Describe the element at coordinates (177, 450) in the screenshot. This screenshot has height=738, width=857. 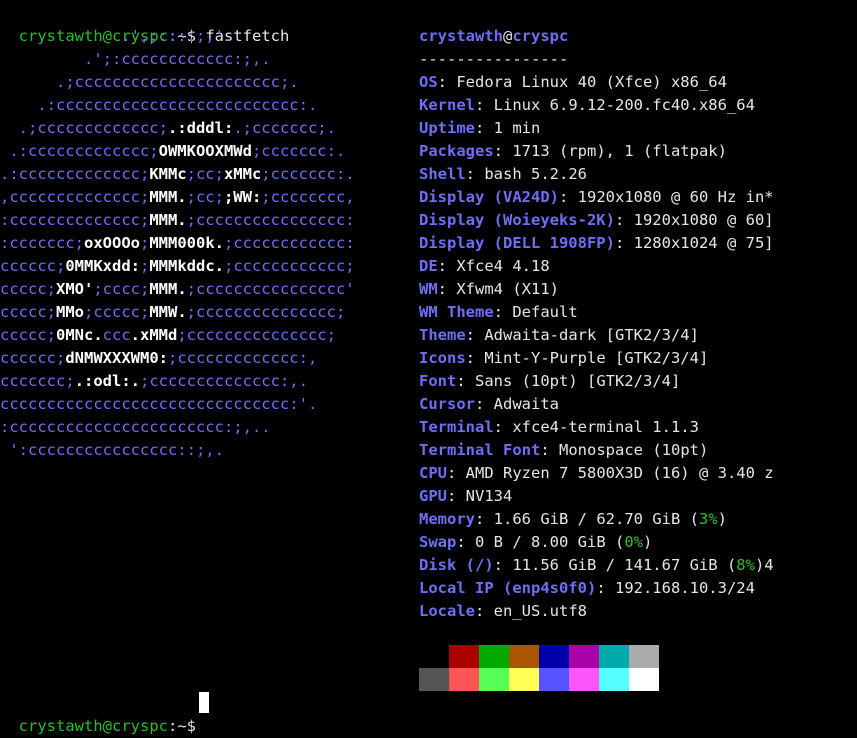
I see `ascii-logo-line: ':cccccccccccccccc::;,.` at that location.